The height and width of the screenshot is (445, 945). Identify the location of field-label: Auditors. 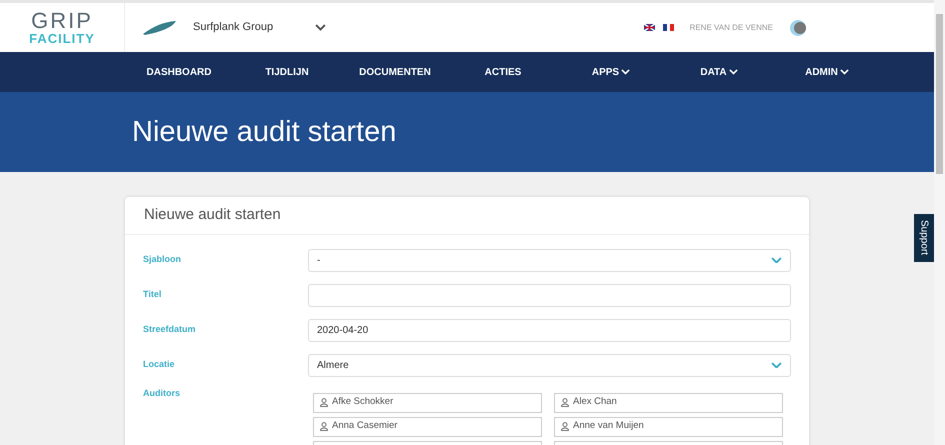
(162, 393).